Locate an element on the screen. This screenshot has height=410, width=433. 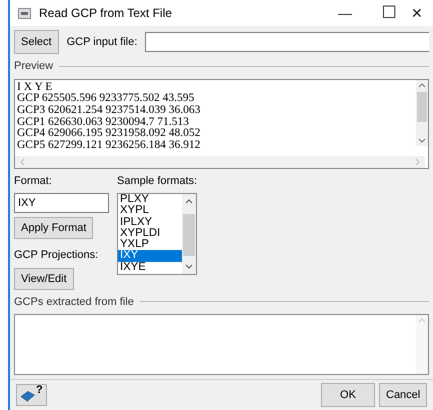
format-field: IXY is located at coordinates (61, 203).